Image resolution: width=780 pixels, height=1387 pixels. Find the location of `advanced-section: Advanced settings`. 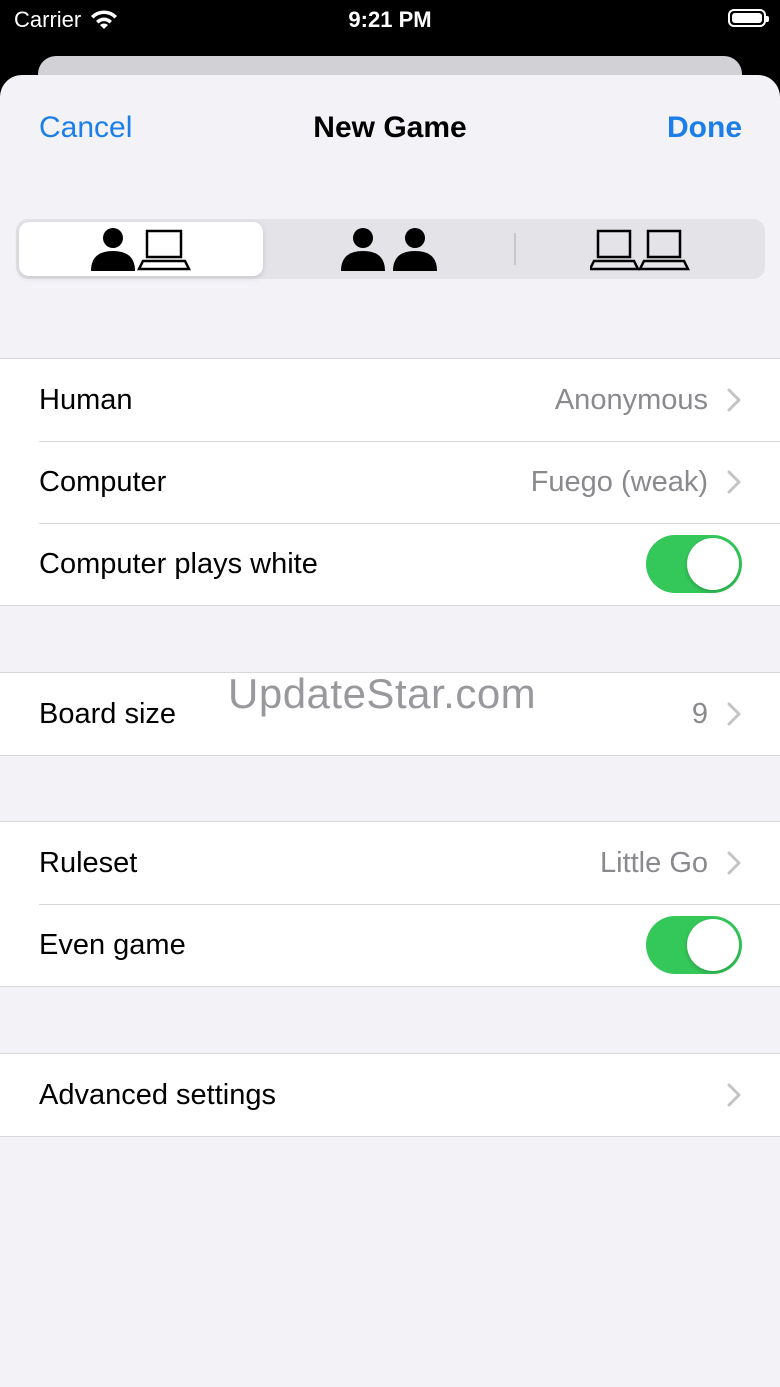

advanced-section: Advanced settings is located at coordinates (390, 1095).